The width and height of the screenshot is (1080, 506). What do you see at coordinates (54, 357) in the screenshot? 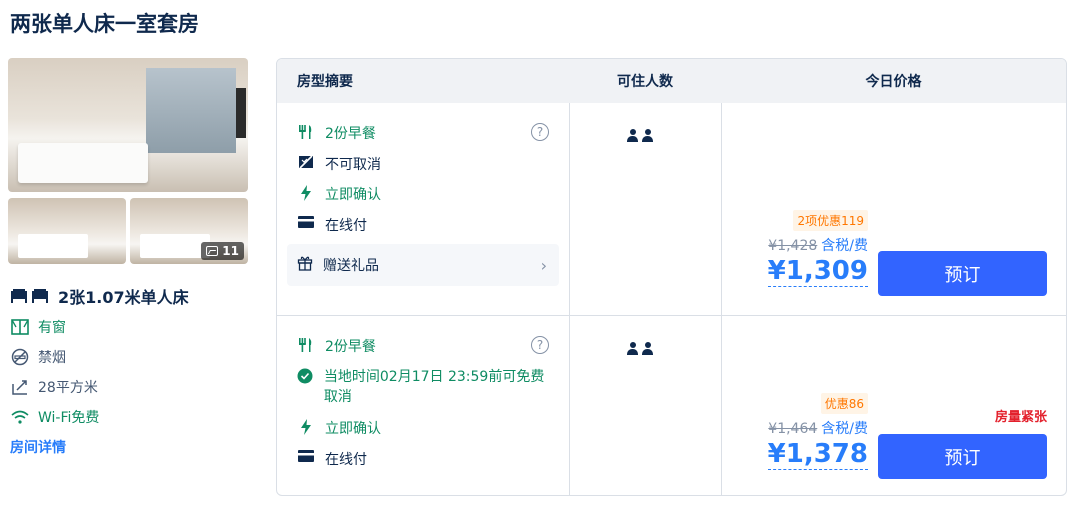
I see `feature-no-smoking: 禁烟` at bounding box center [54, 357].